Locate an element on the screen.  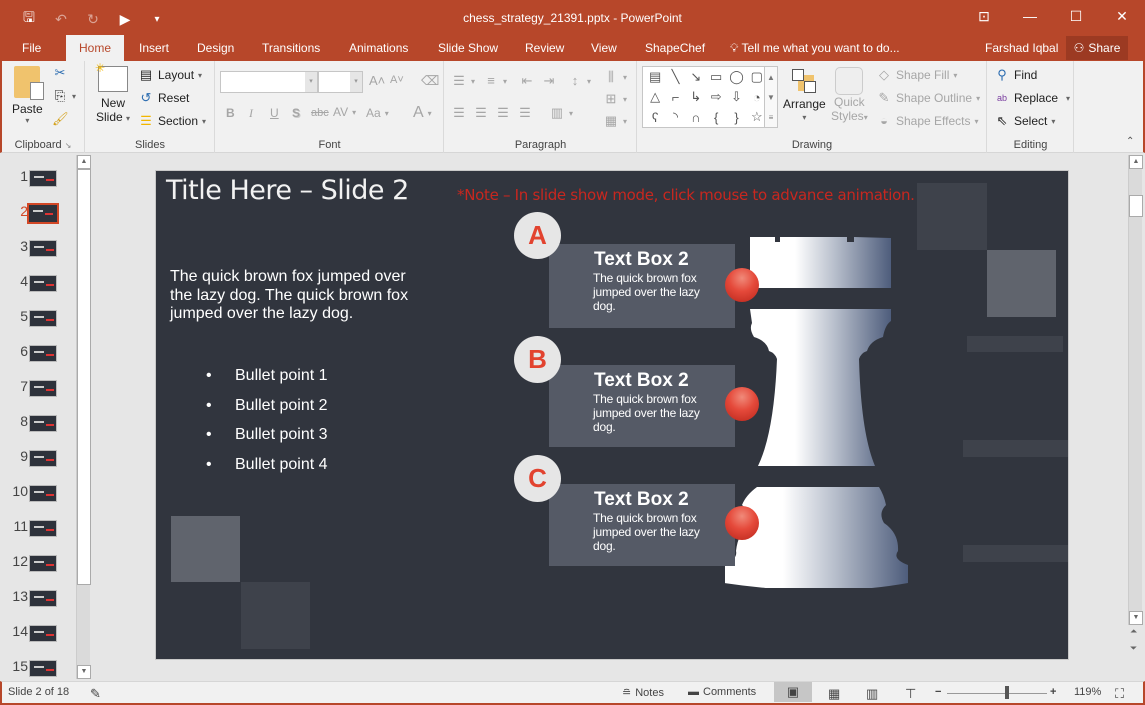
slide-thumbnail: 2 is located at coordinates (39, 220).